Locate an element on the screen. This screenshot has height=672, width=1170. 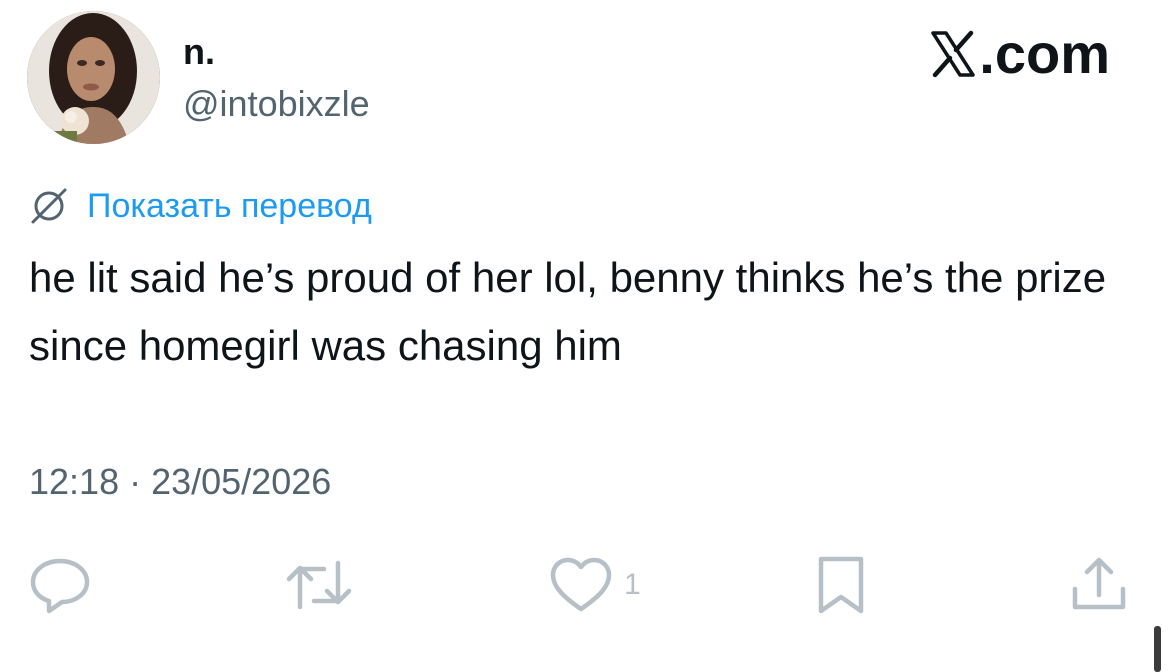
retweet-button is located at coordinates (319, 585).